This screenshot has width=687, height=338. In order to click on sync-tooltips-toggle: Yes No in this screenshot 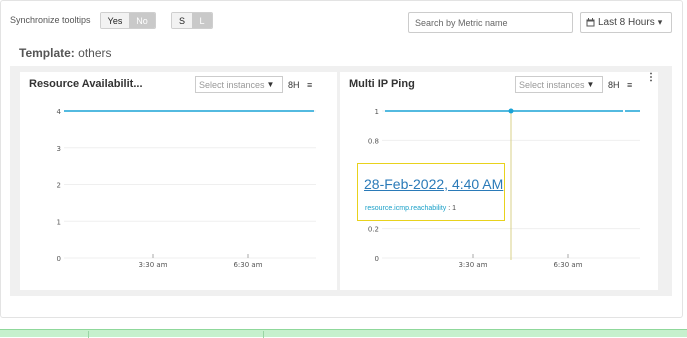, I will do `click(128, 20)`.